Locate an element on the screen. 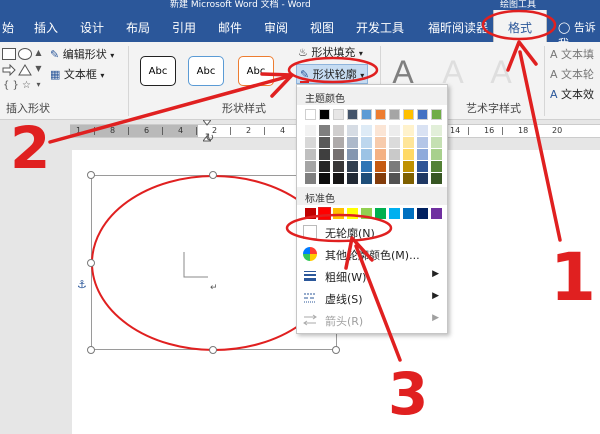  no-outline-item: 无轮廓(N) is located at coordinates (372, 232).